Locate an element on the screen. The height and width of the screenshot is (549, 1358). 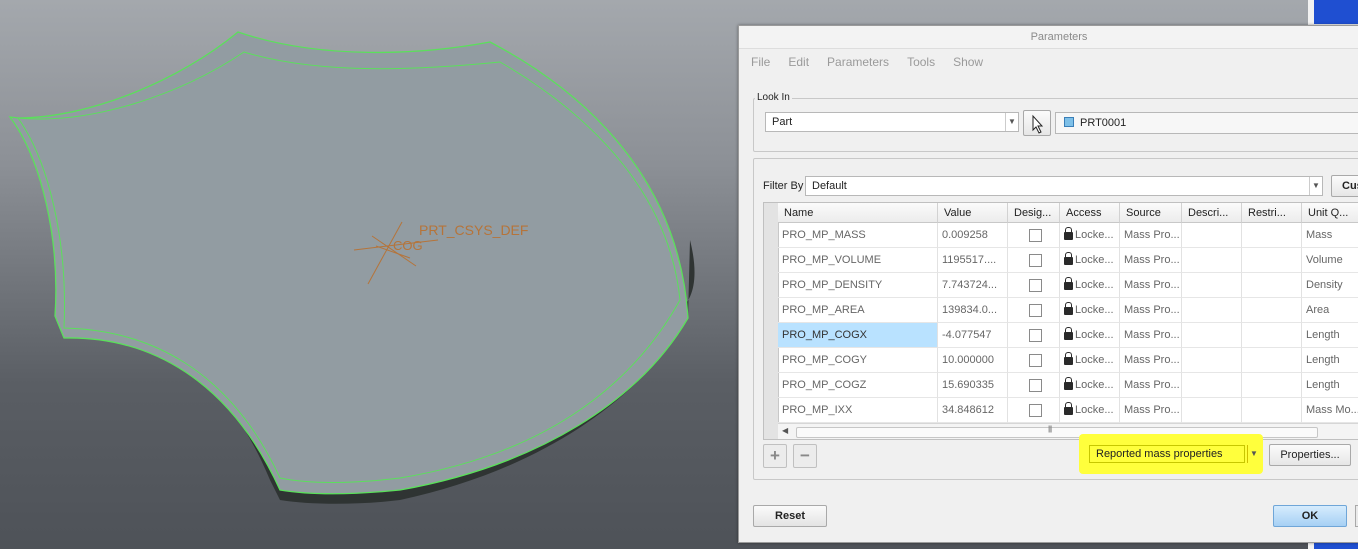
cell-name: PRO_MP_IXX is located at coordinates (858, 410).